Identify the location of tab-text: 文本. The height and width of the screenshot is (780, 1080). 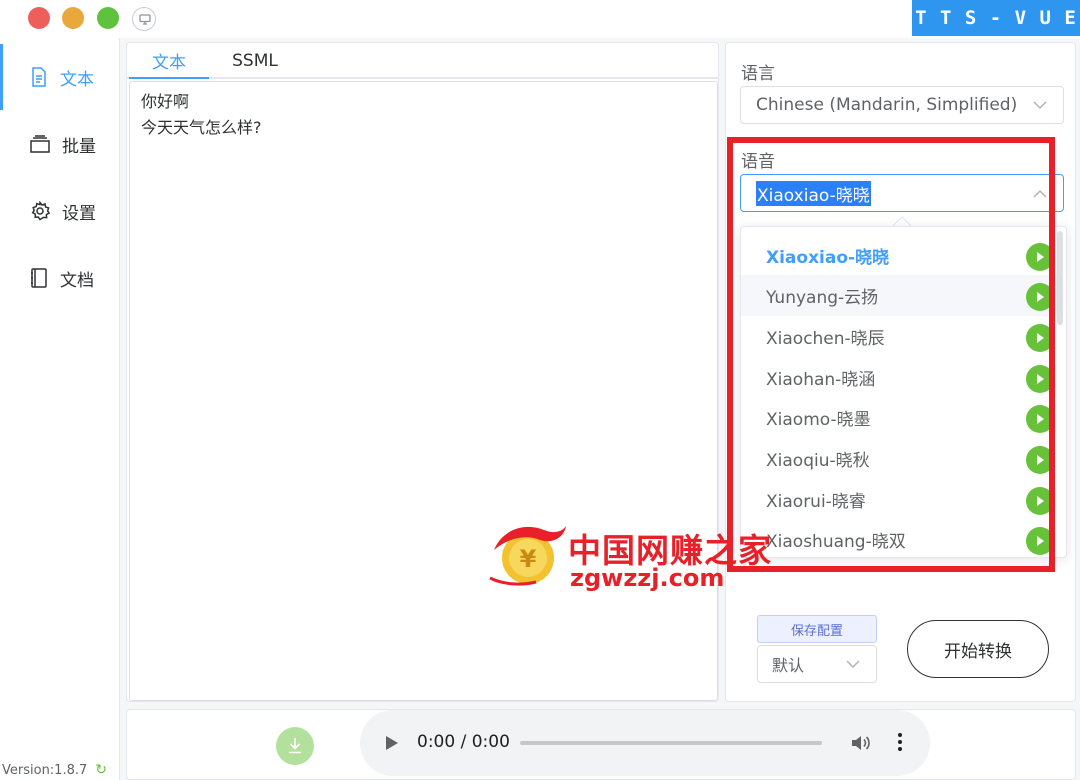
(169, 61).